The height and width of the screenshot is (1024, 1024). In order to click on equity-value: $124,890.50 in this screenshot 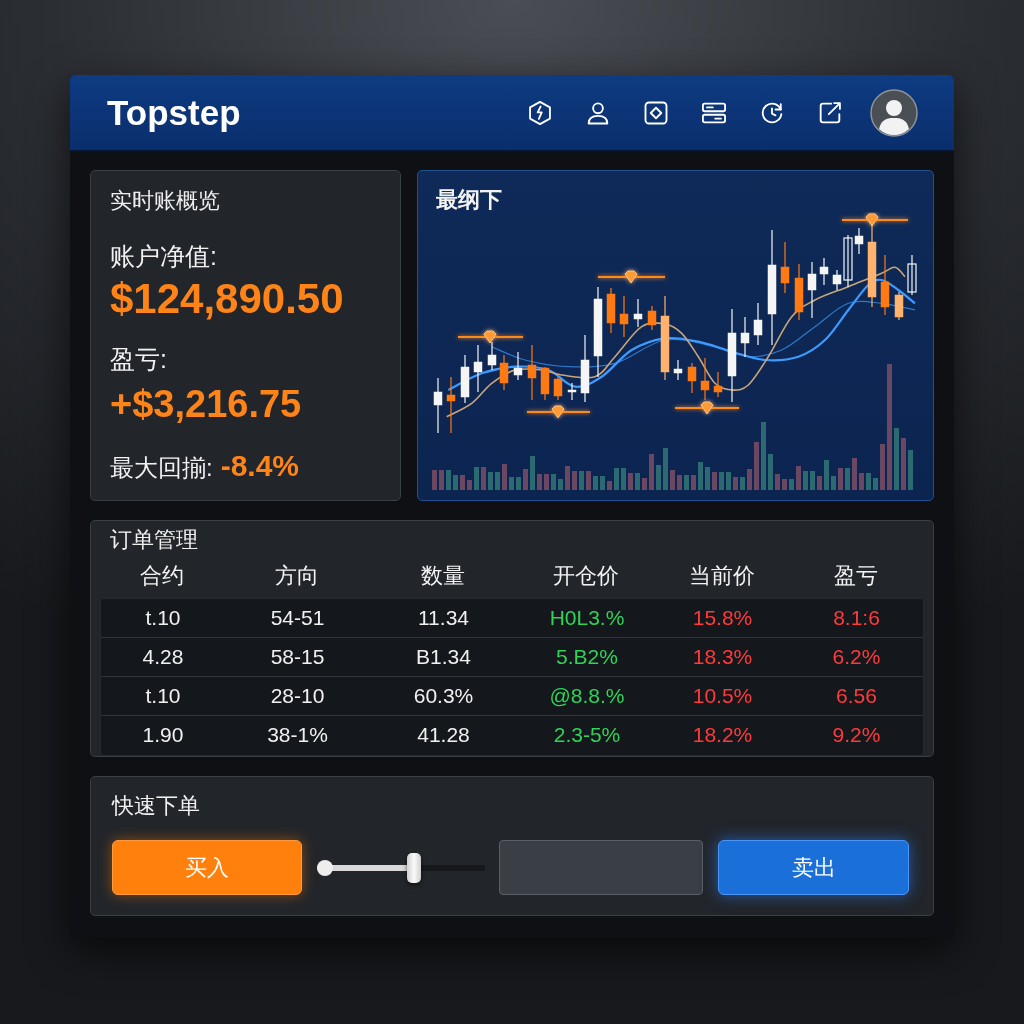, I will do `click(227, 299)`.